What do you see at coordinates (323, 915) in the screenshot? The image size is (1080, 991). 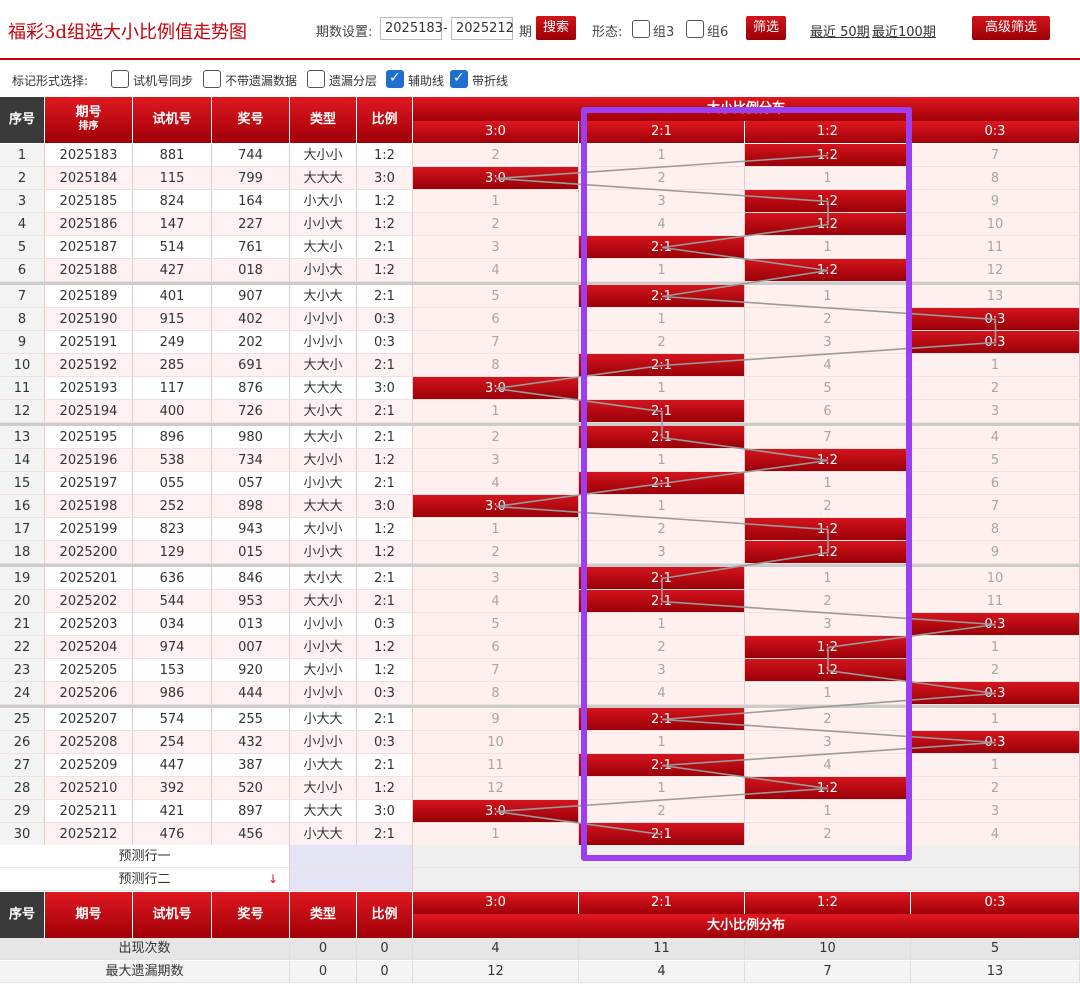 I see `footer-type: 类型` at bounding box center [323, 915].